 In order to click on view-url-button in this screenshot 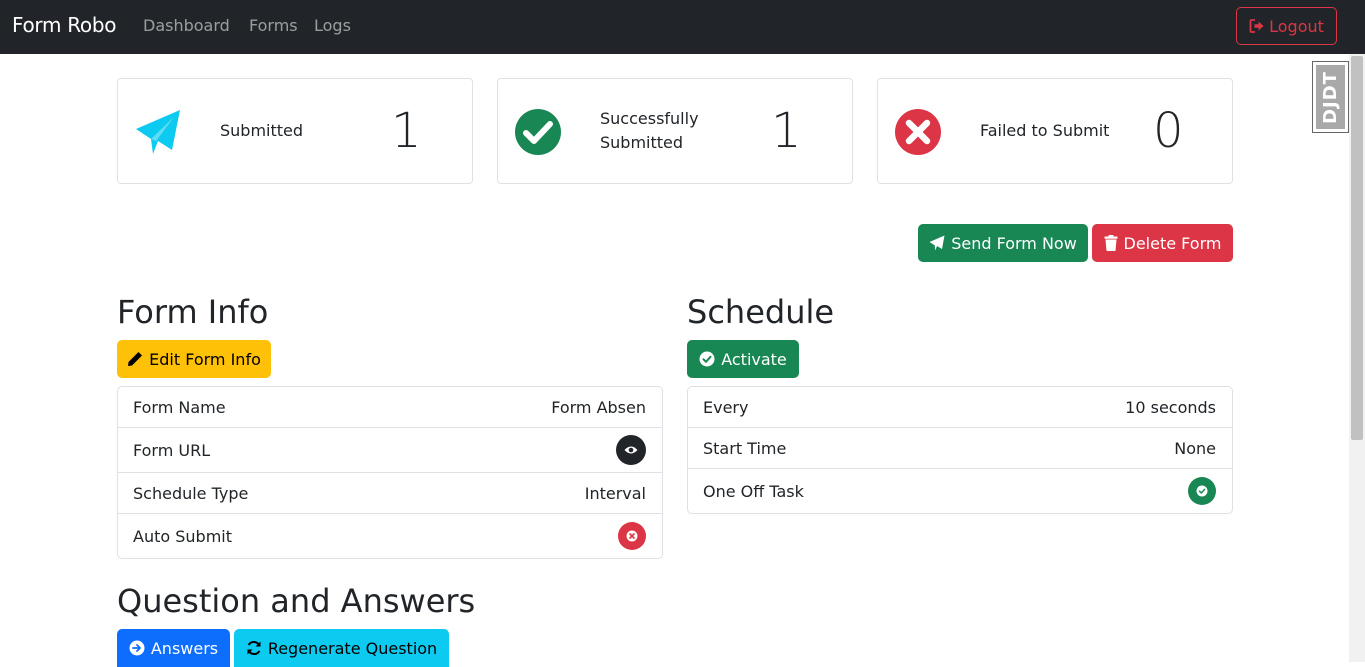, I will do `click(631, 450)`.